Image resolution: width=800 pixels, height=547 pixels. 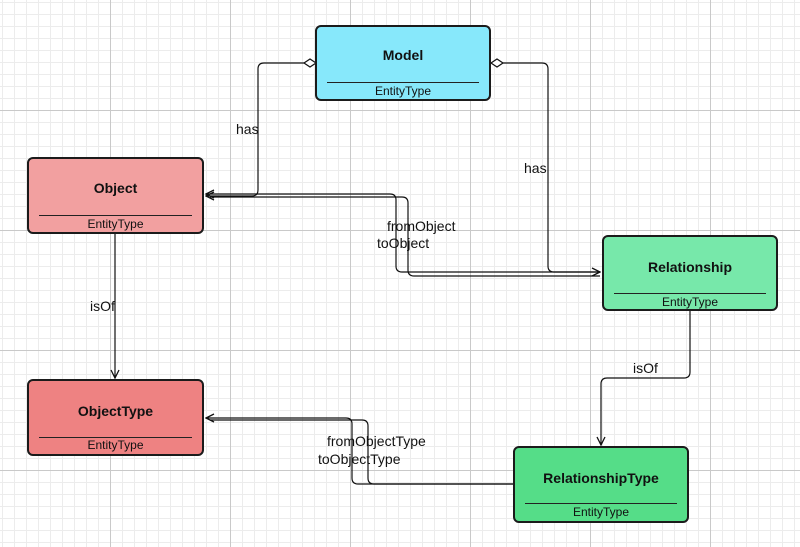 I want to click on objecttype-subtitle: EntityType, so click(x=115, y=445).